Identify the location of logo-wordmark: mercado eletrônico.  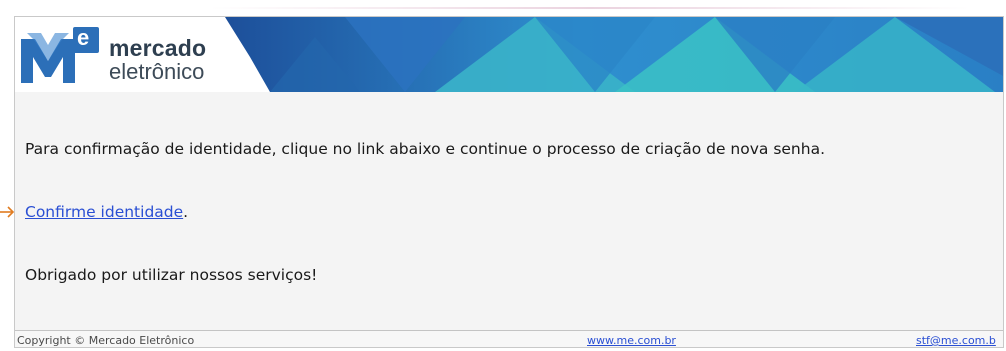
(157, 60).